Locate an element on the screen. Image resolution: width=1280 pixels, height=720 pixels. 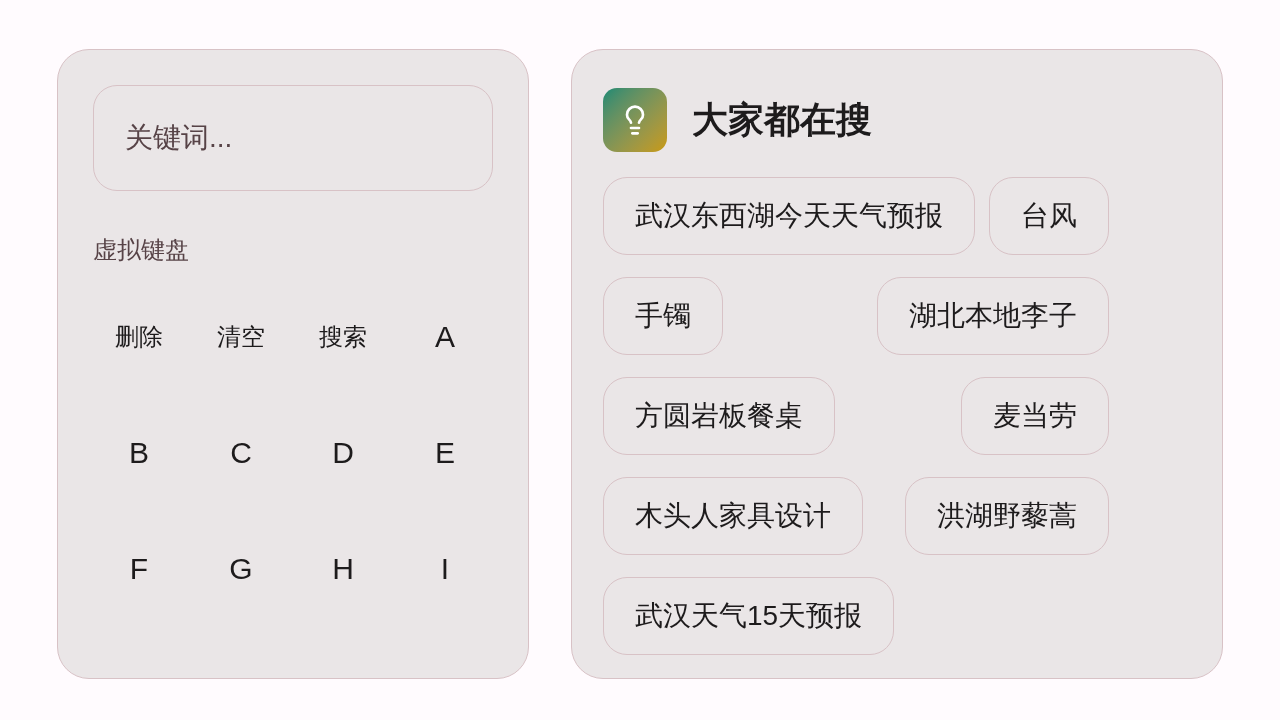
keyboard-key: I is located at coordinates (445, 569).